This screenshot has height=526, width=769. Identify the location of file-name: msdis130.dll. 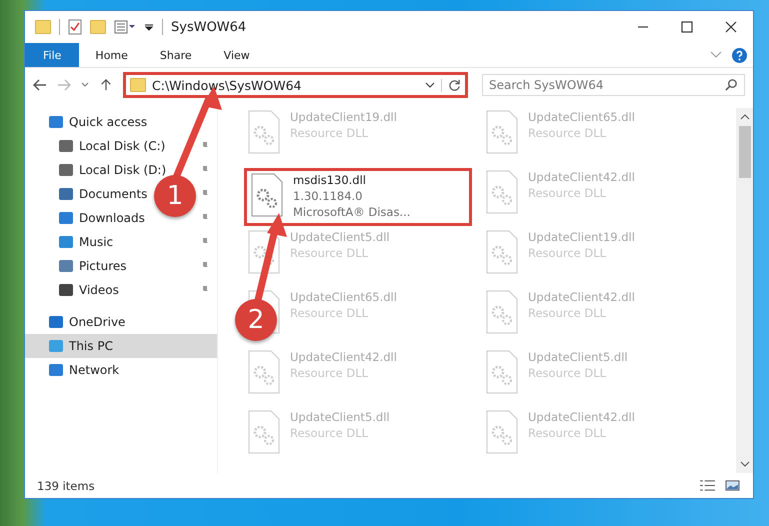
(330, 180).